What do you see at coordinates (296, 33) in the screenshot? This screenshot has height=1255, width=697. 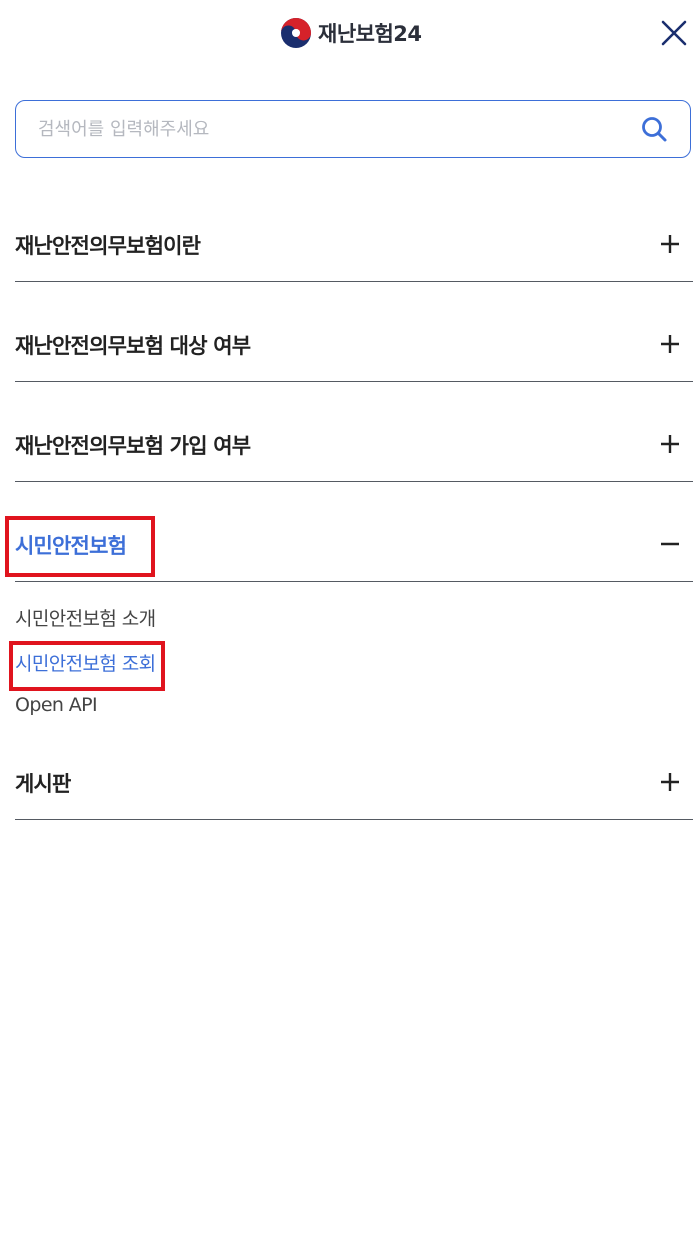 I see `taegeuk-emblem-icon` at bounding box center [296, 33].